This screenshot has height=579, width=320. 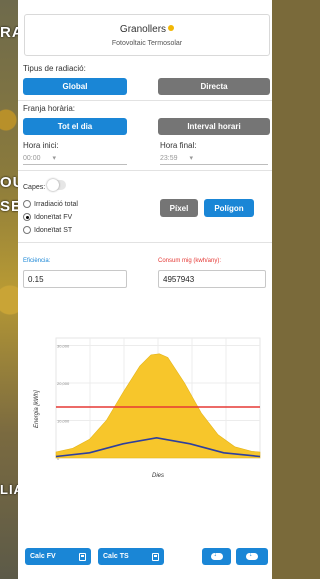 What do you see at coordinates (131, 556) in the screenshot?
I see `calc-ts-button: Calc TS` at bounding box center [131, 556].